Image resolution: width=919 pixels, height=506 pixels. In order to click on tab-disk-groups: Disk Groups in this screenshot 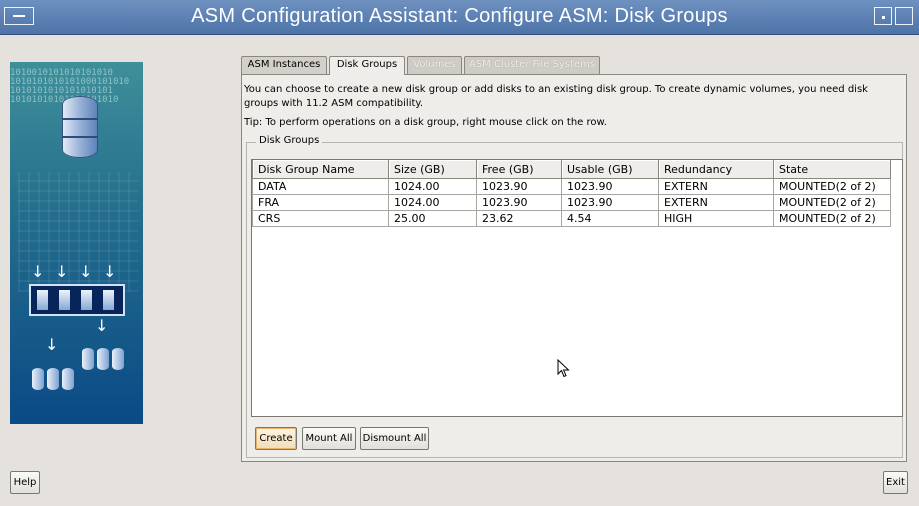, I will do `click(367, 65)`.